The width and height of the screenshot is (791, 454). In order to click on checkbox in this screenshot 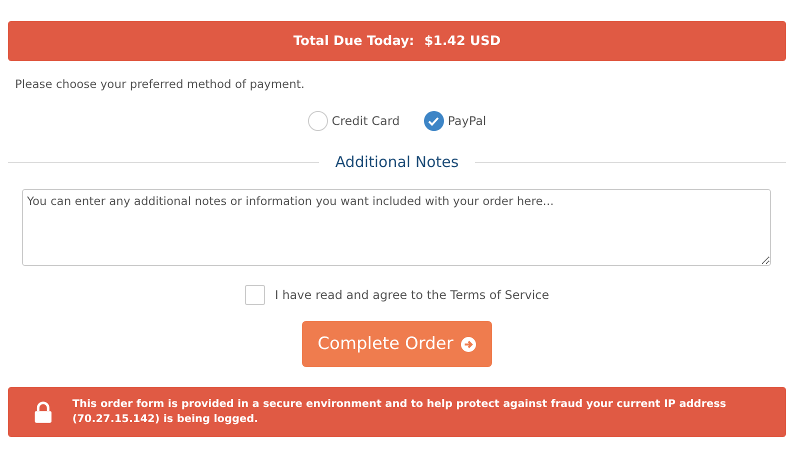, I will do `click(254, 295)`.